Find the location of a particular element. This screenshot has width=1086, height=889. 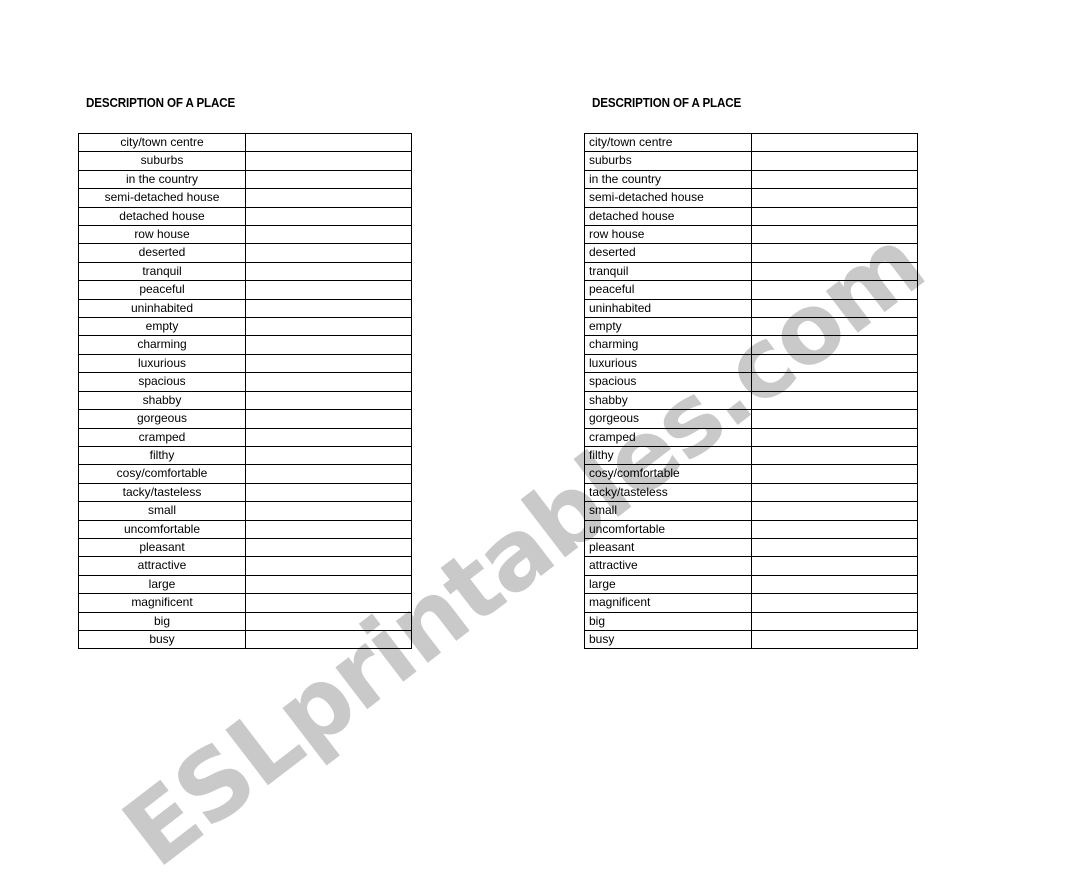

vocabulary-term-cell: attractive is located at coordinates (162, 566).